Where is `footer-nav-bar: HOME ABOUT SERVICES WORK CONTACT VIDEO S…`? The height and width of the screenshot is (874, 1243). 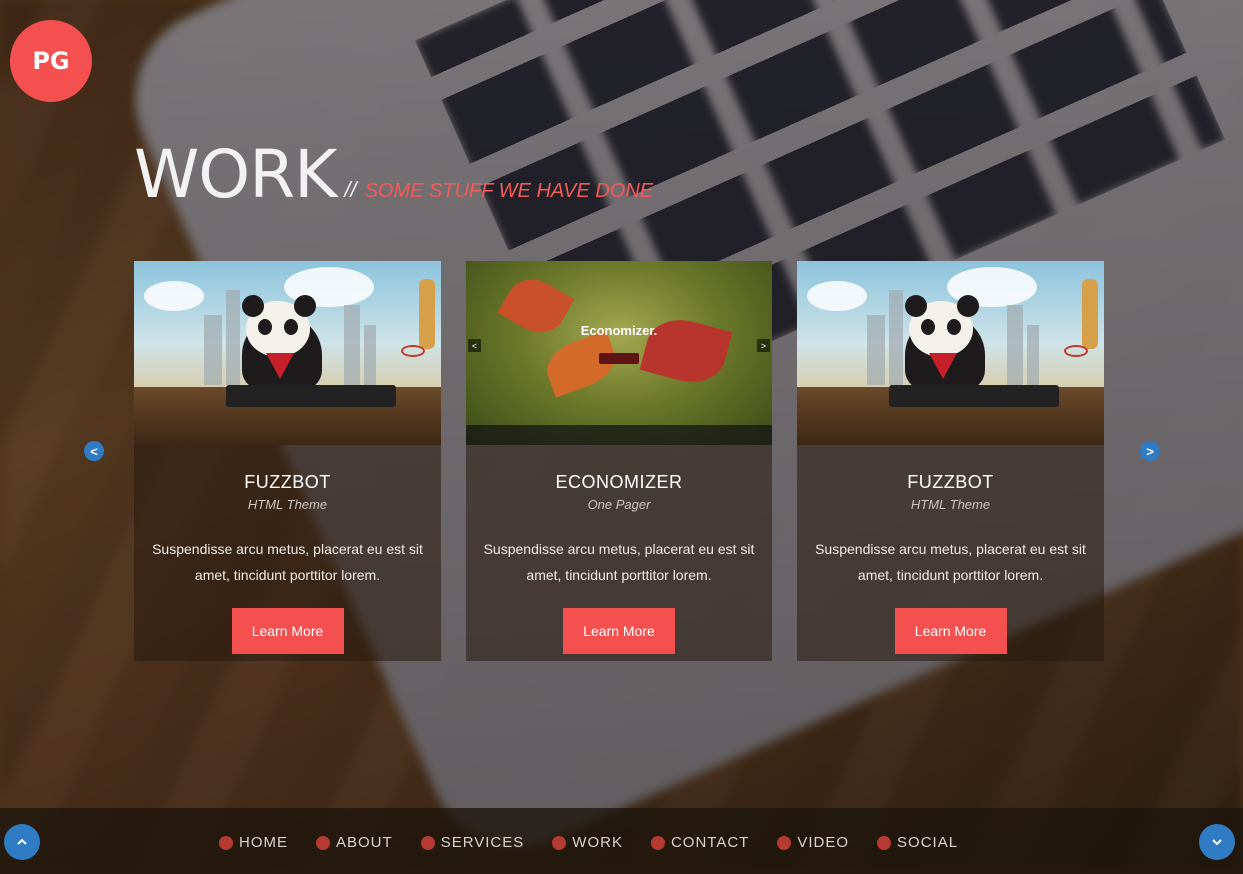
footer-nav-bar: HOME ABOUT SERVICES WORK CONTACT VIDEO S… is located at coordinates (621, 841).